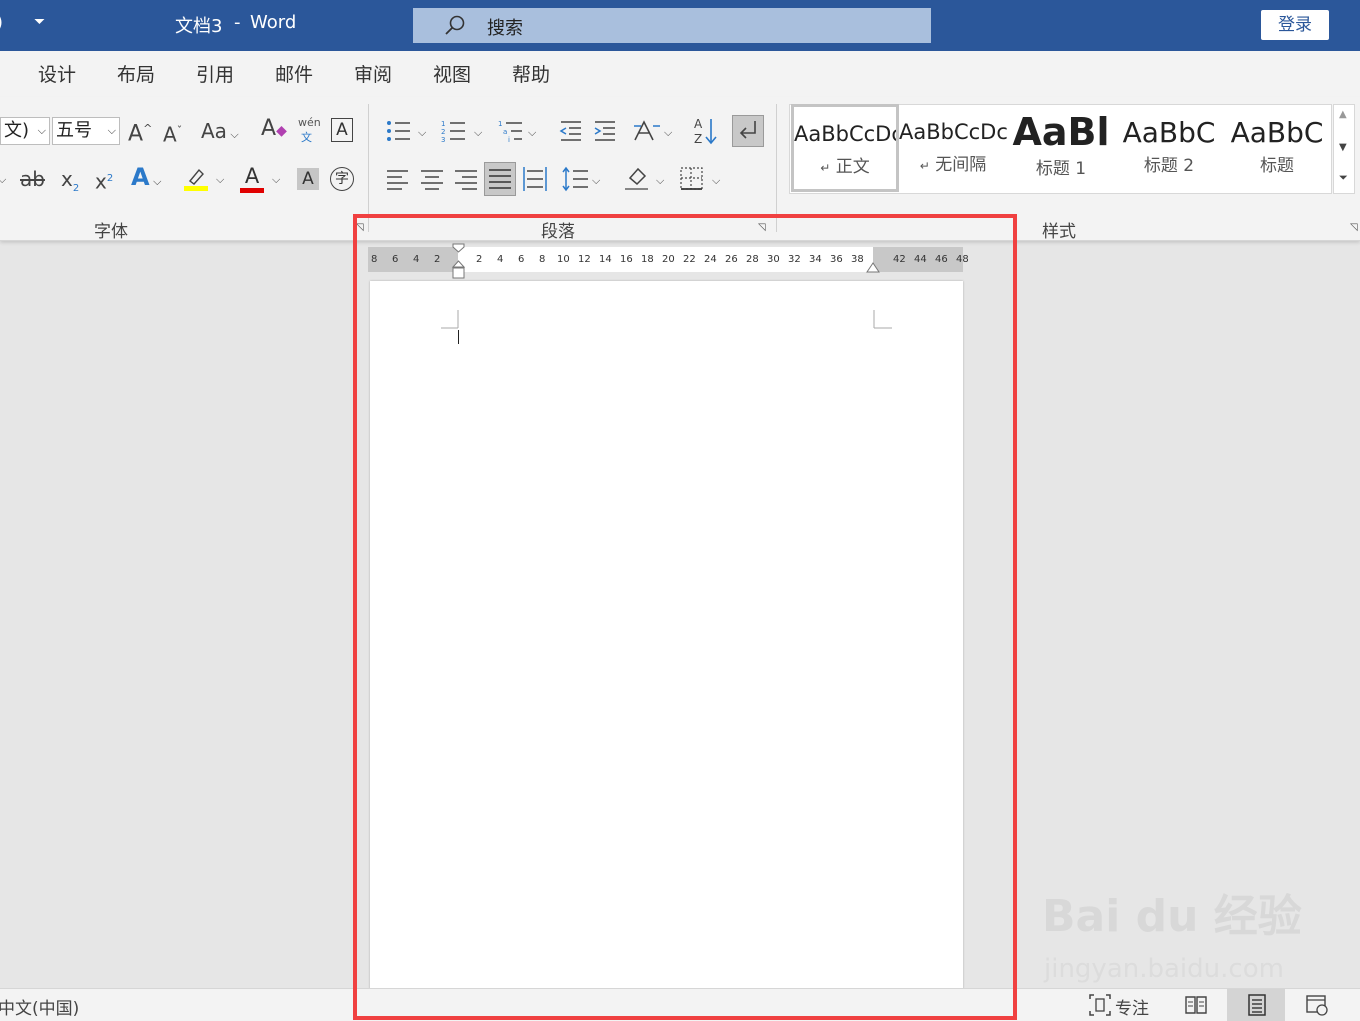  What do you see at coordinates (398, 179) in the screenshot?
I see `align-left-icon` at bounding box center [398, 179].